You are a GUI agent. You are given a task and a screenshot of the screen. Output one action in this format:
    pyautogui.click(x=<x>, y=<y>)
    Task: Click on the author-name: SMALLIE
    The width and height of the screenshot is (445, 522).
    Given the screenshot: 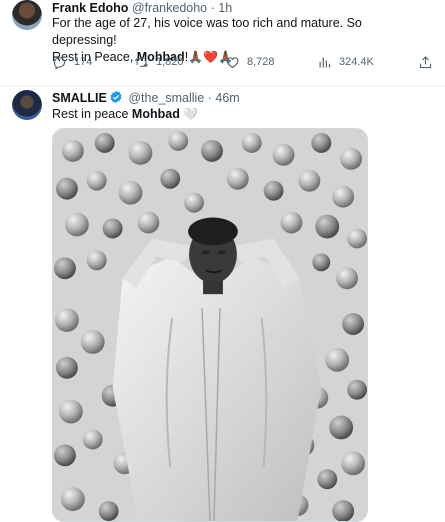 What is the action you would take?
    pyautogui.click(x=79, y=98)
    